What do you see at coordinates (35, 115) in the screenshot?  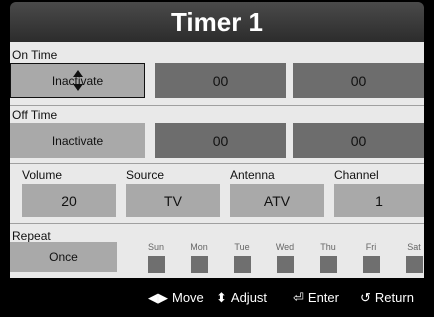 I see `off-time-label: Off Time` at bounding box center [35, 115].